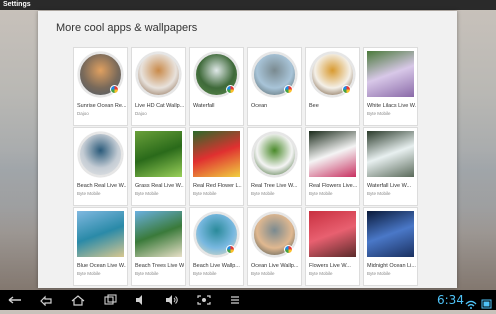  I want to click on recents-icon, so click(110, 300).